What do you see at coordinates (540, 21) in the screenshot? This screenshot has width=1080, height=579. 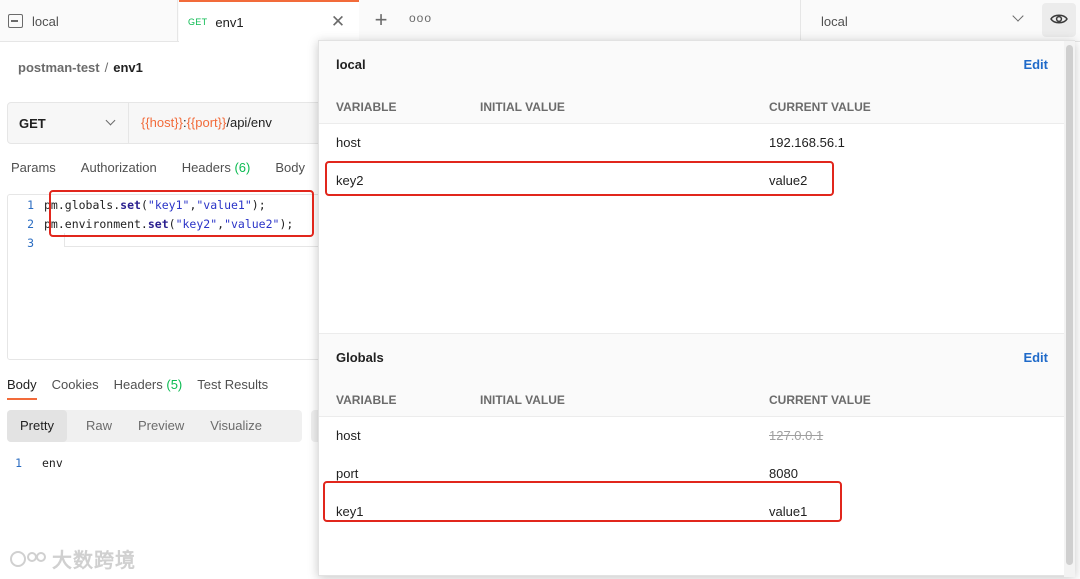 I see `tab-bar: local GET env1 ✕ + ooo local` at bounding box center [540, 21].